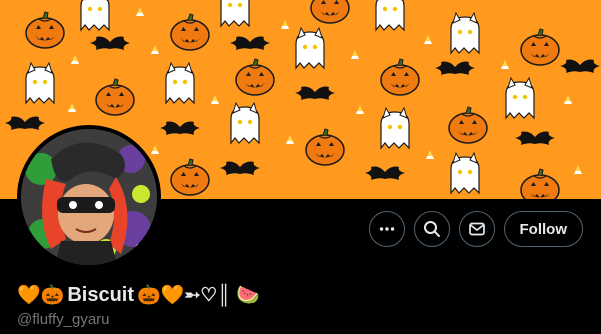 This screenshot has width=601, height=334. I want to click on more-button, so click(386, 229).